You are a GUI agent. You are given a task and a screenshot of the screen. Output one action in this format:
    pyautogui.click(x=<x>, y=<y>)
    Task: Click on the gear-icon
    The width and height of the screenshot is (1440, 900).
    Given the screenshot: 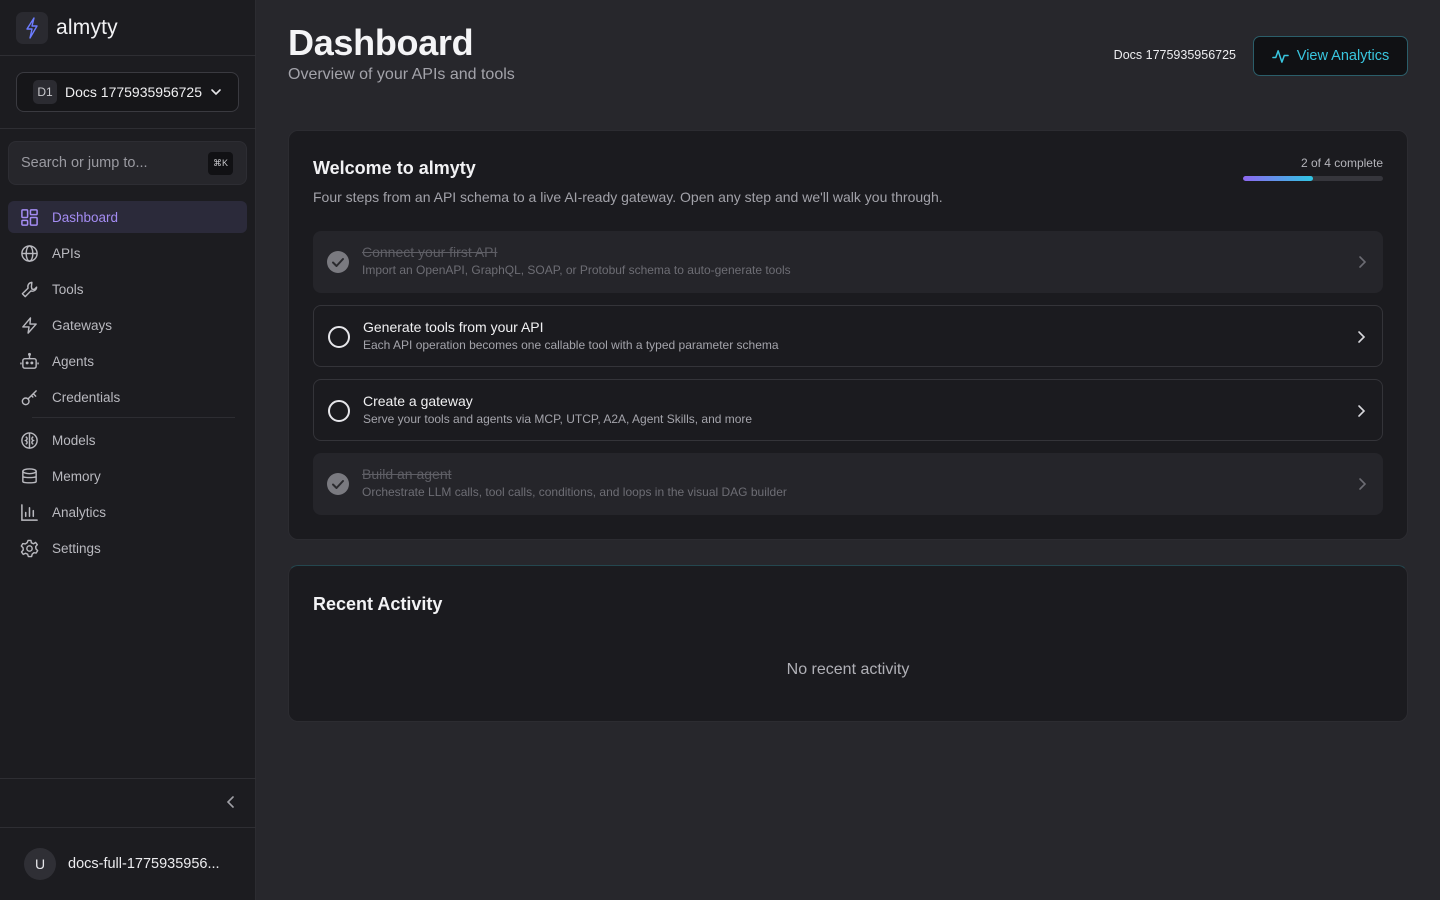 What is the action you would take?
    pyautogui.click(x=29, y=548)
    